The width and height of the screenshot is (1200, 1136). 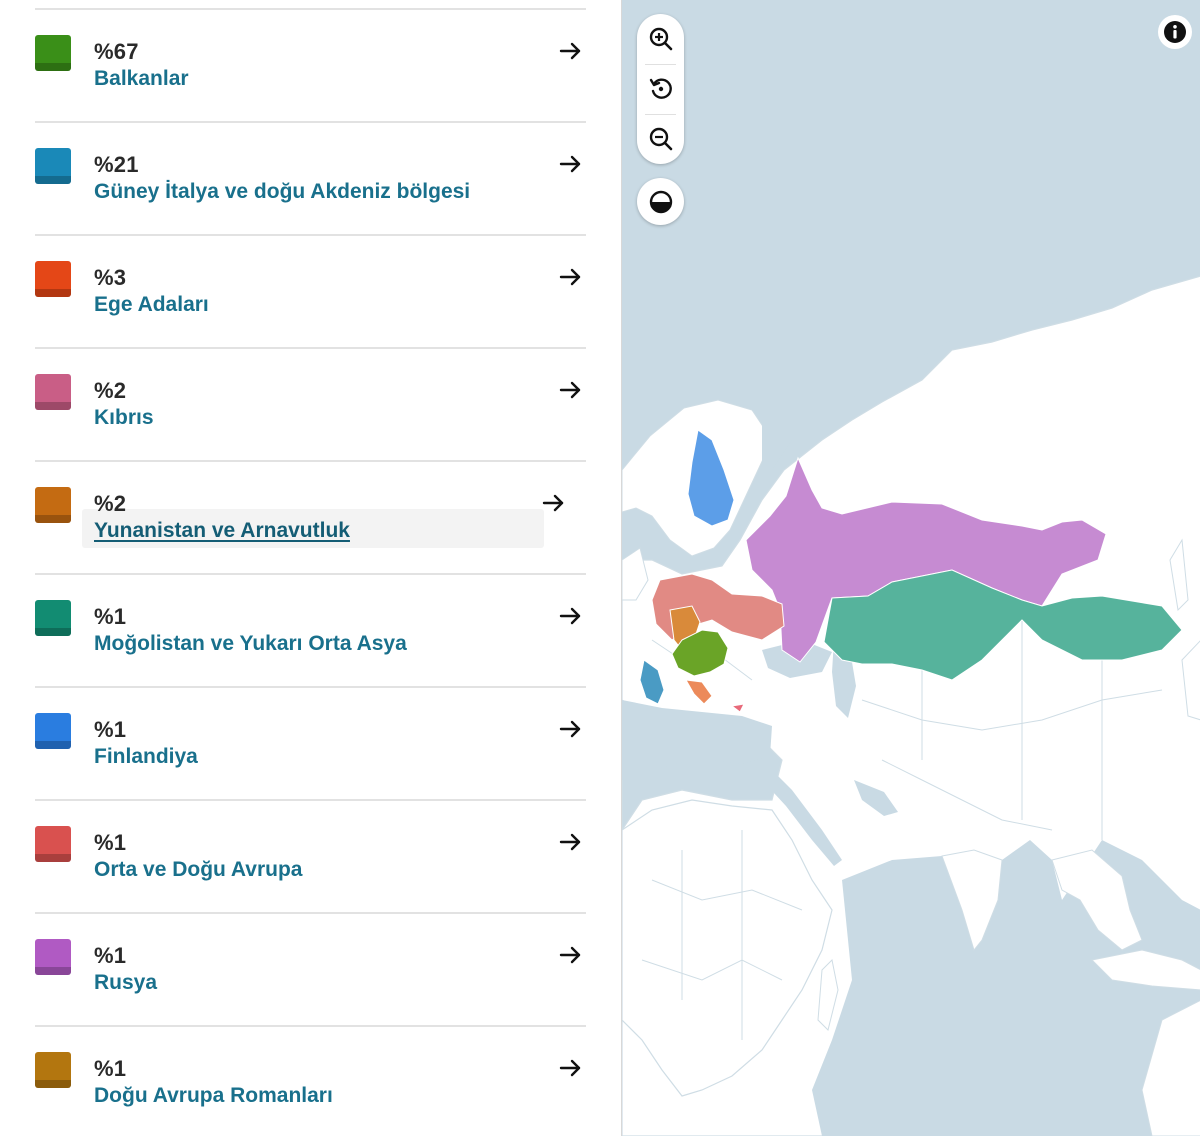 I want to click on info-button, so click(x=1175, y=32).